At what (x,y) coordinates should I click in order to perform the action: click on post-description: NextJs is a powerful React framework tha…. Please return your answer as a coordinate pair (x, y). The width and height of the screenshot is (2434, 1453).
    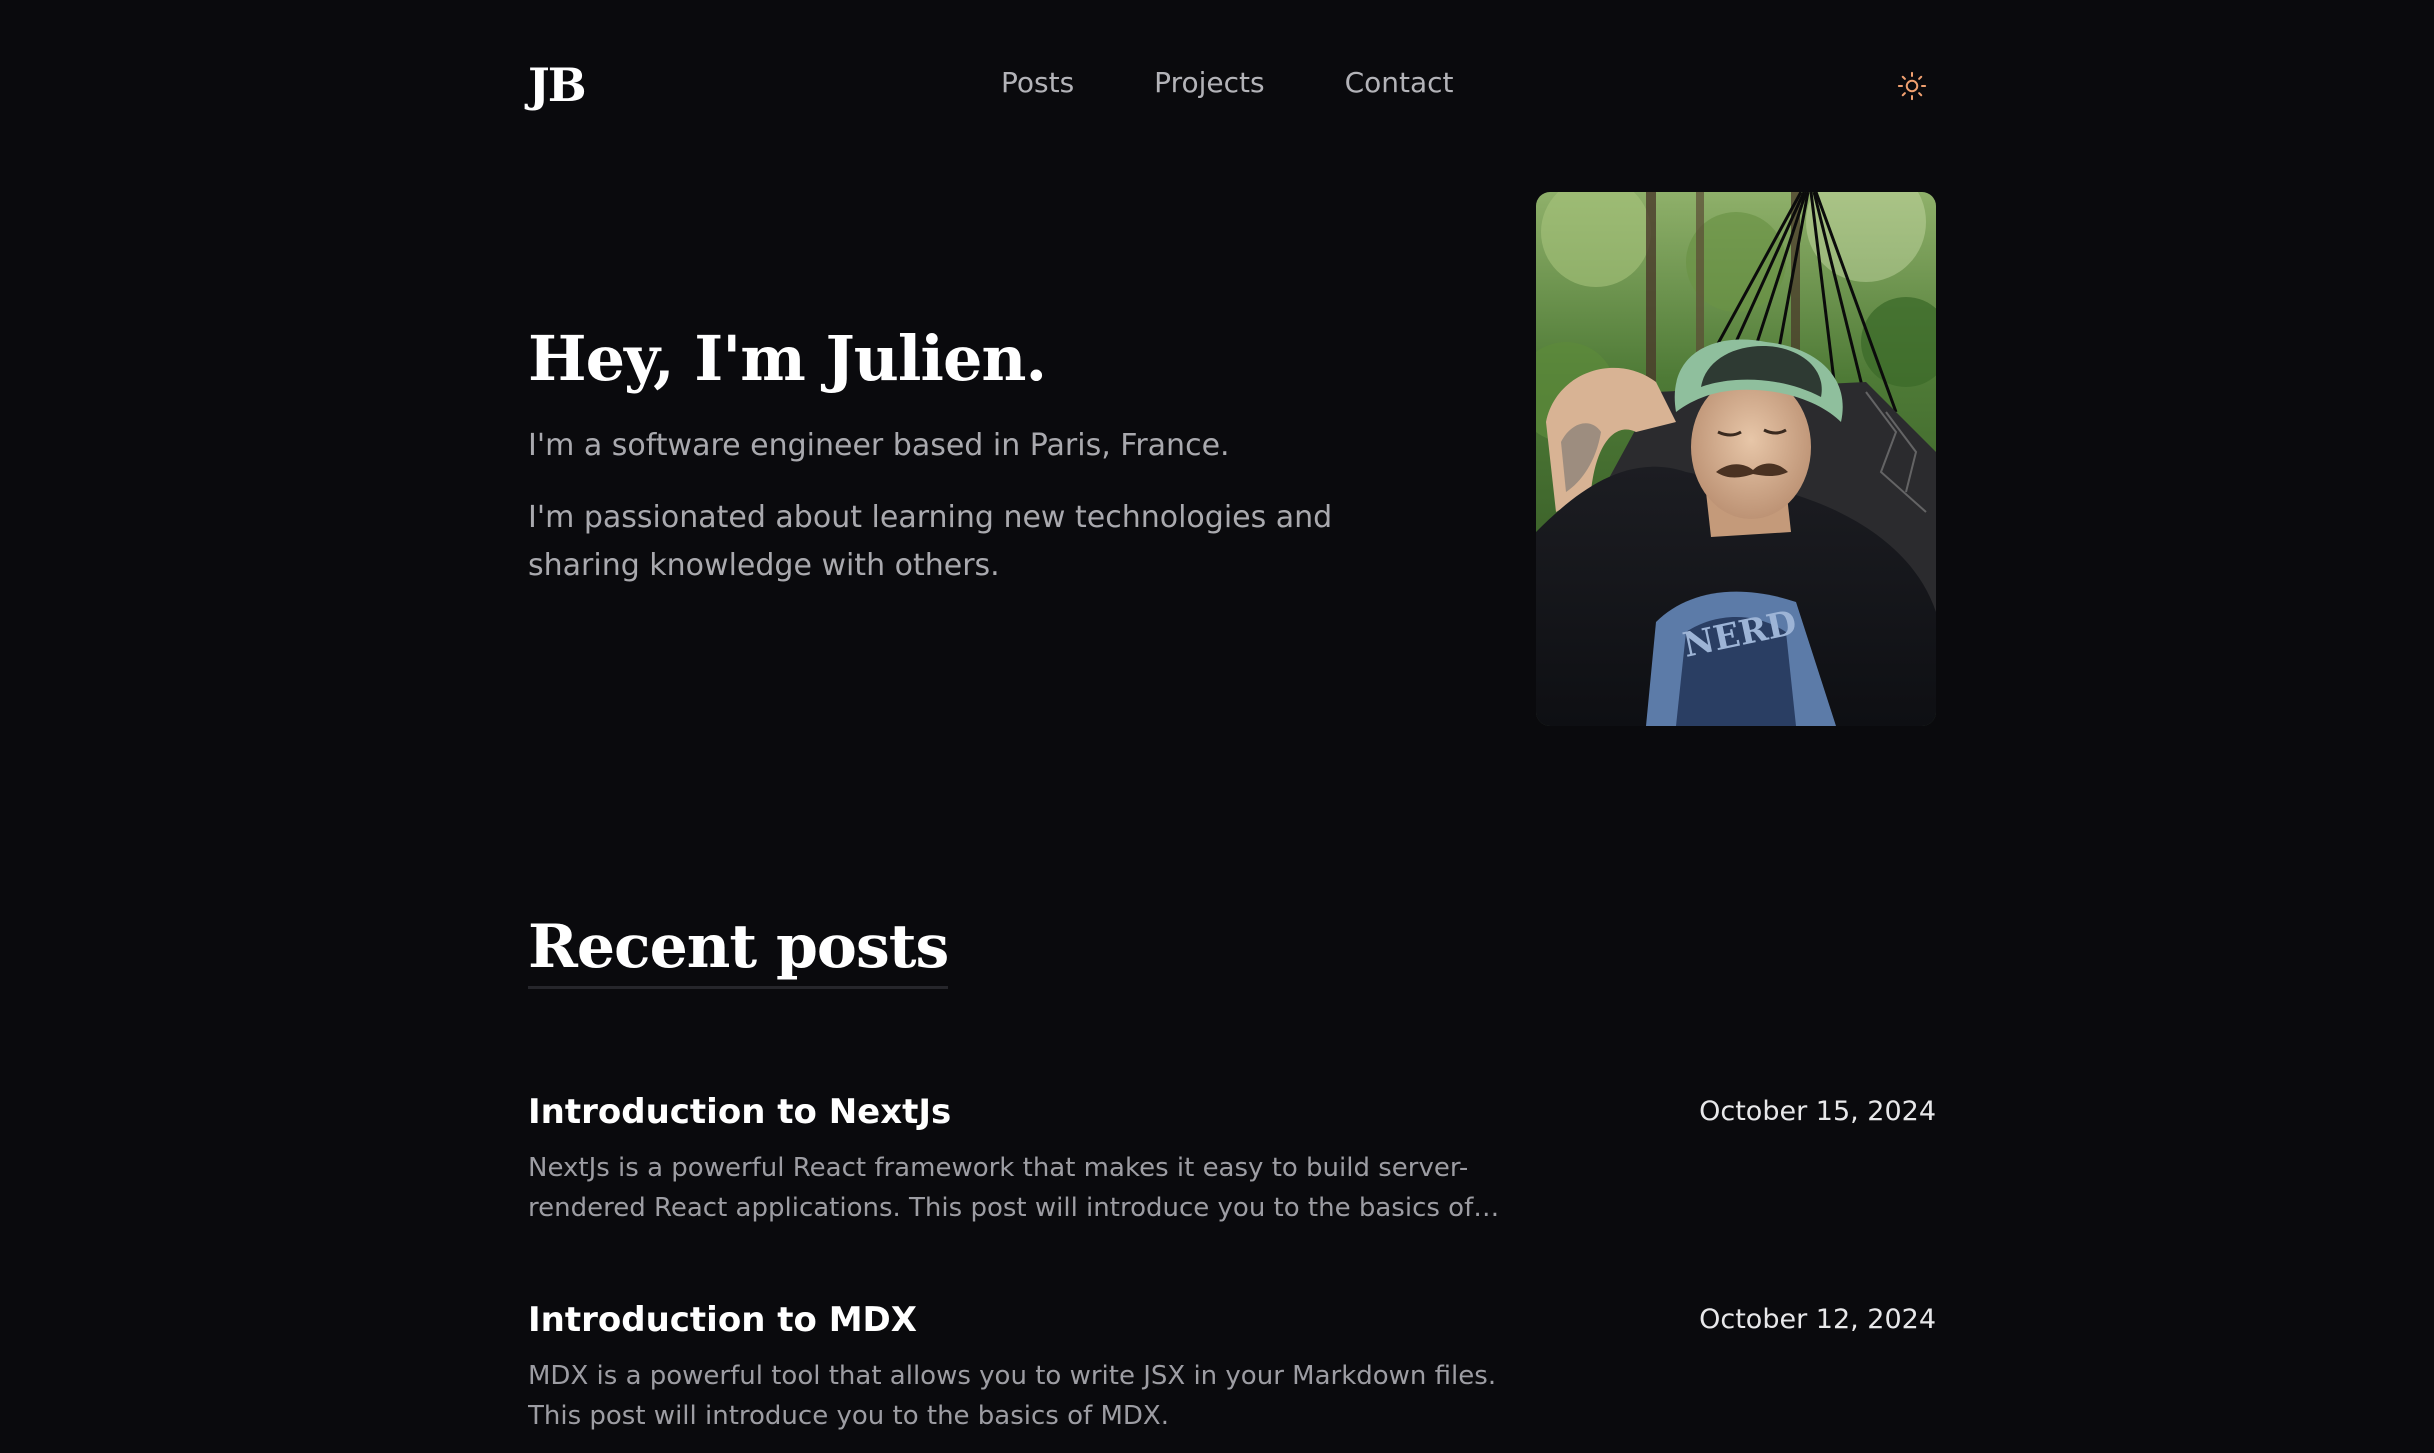
    Looking at the image, I should click on (1001, 1188).